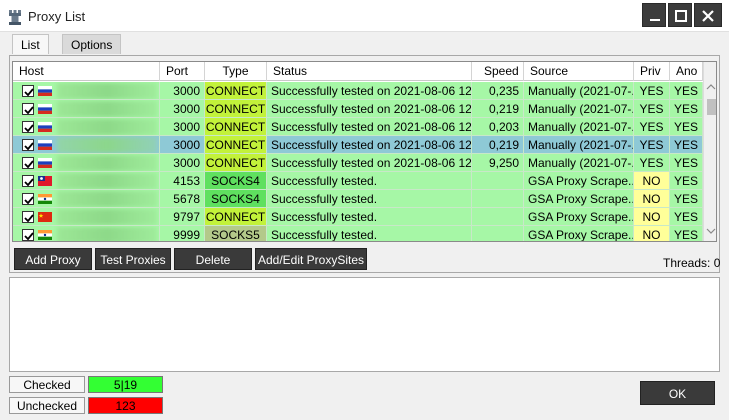 The image size is (729, 420). What do you see at coordinates (652, 233) in the screenshot?
I see `priv-cell: NO` at bounding box center [652, 233].